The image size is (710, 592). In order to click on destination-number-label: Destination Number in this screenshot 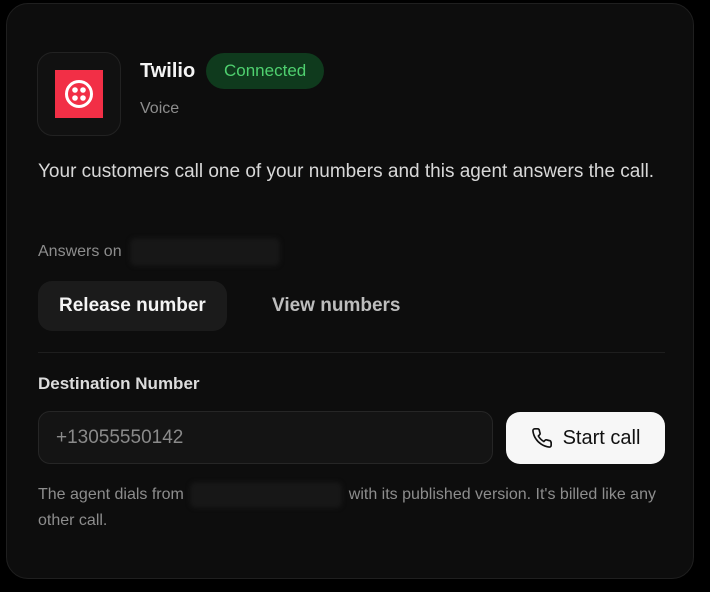, I will do `click(119, 383)`.